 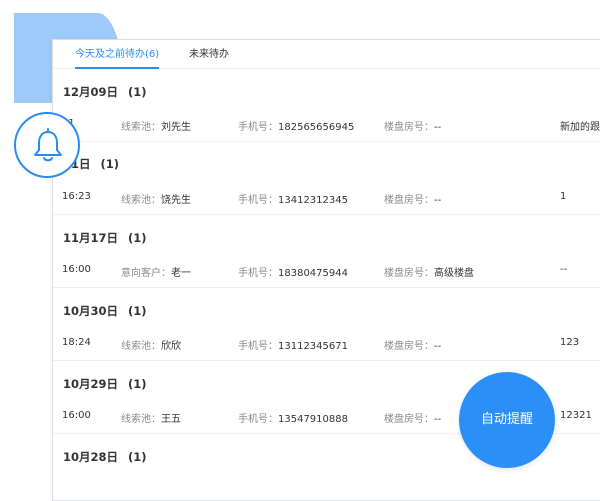 What do you see at coordinates (91, 92) in the screenshot?
I see `date-label: 12月09日` at bounding box center [91, 92].